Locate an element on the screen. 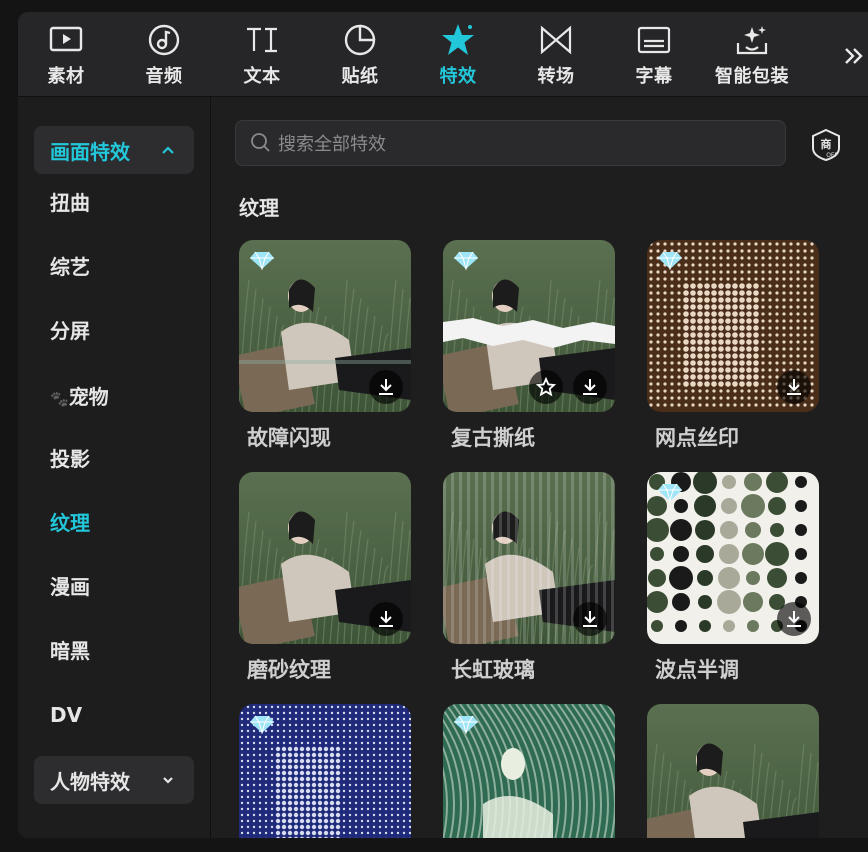 This screenshot has height=852, width=868. svg-text: 商 is located at coordinates (826, 144).